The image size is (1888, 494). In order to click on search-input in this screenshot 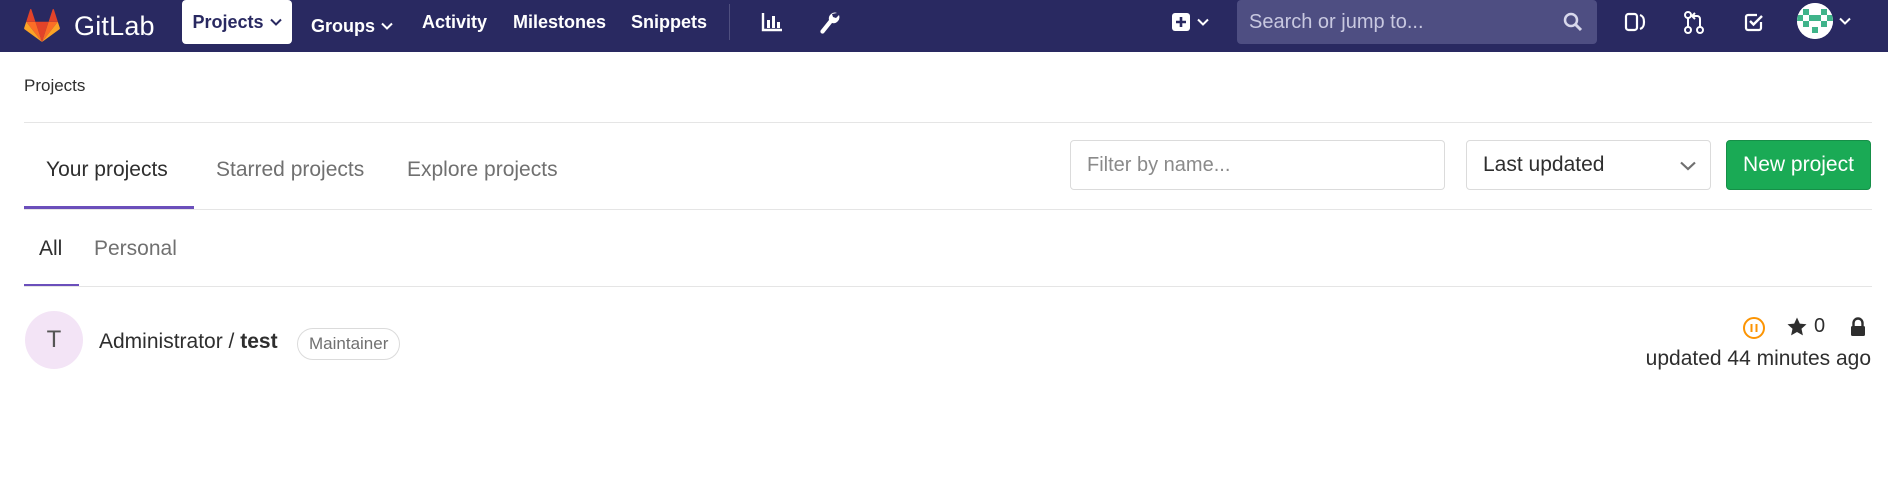, I will do `click(1417, 22)`.